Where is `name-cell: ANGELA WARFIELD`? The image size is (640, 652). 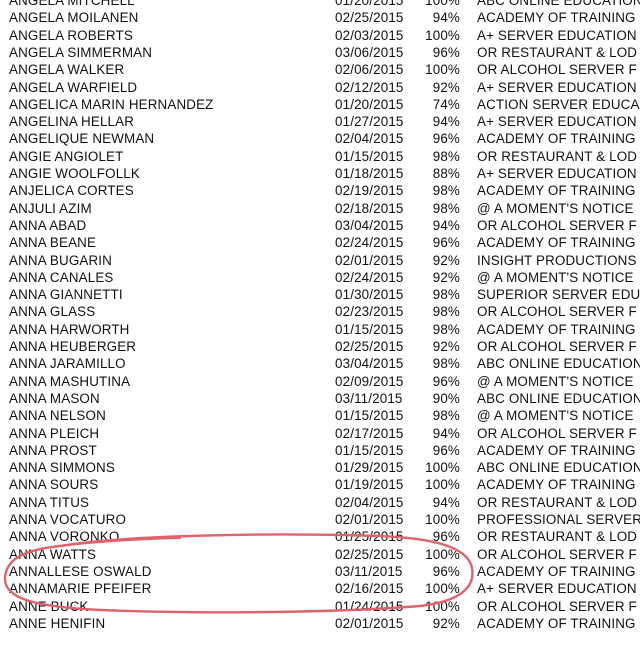
name-cell: ANGELA WARFIELD is located at coordinates (73, 87).